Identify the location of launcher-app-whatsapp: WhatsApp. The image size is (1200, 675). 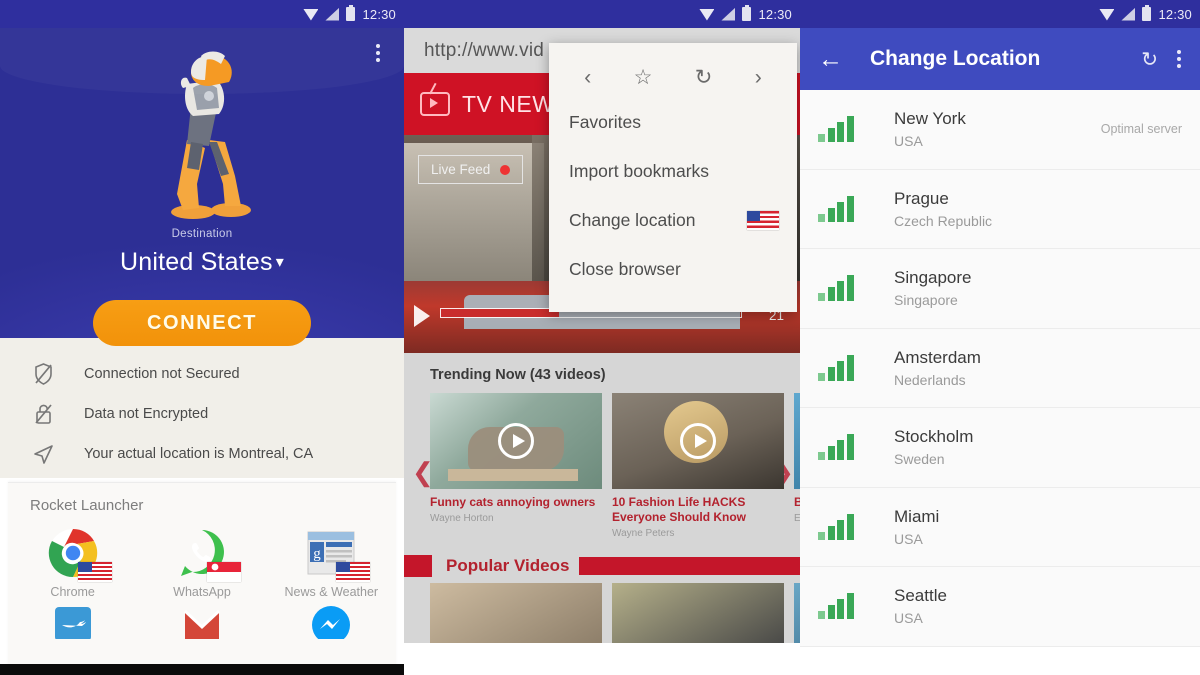
(201, 562).